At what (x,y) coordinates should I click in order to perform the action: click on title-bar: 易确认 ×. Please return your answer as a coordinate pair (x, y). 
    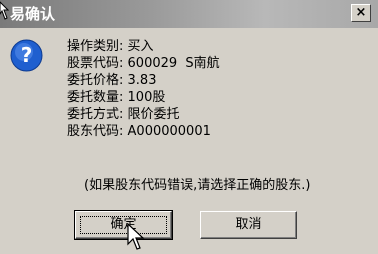
    Looking at the image, I should click on (189, 14).